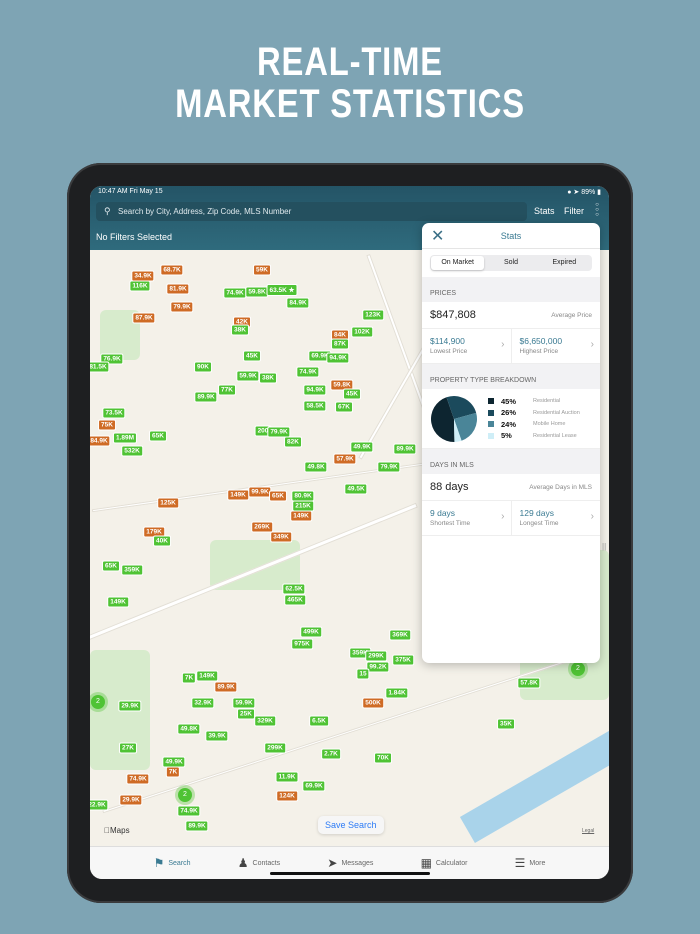  I want to click on listing-price-marker: 2.7K, so click(331, 754).